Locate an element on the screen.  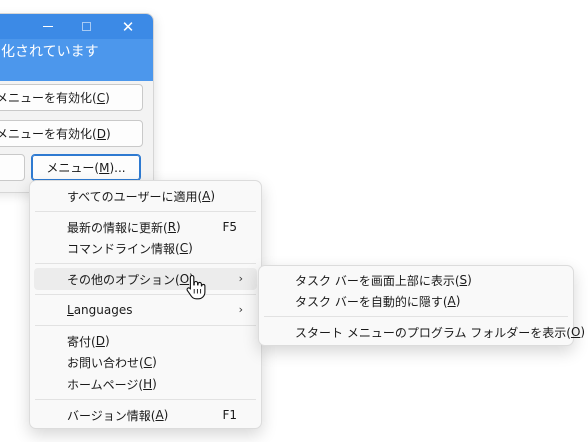
button-label: メニューを有効化(D) is located at coordinates (55, 134).